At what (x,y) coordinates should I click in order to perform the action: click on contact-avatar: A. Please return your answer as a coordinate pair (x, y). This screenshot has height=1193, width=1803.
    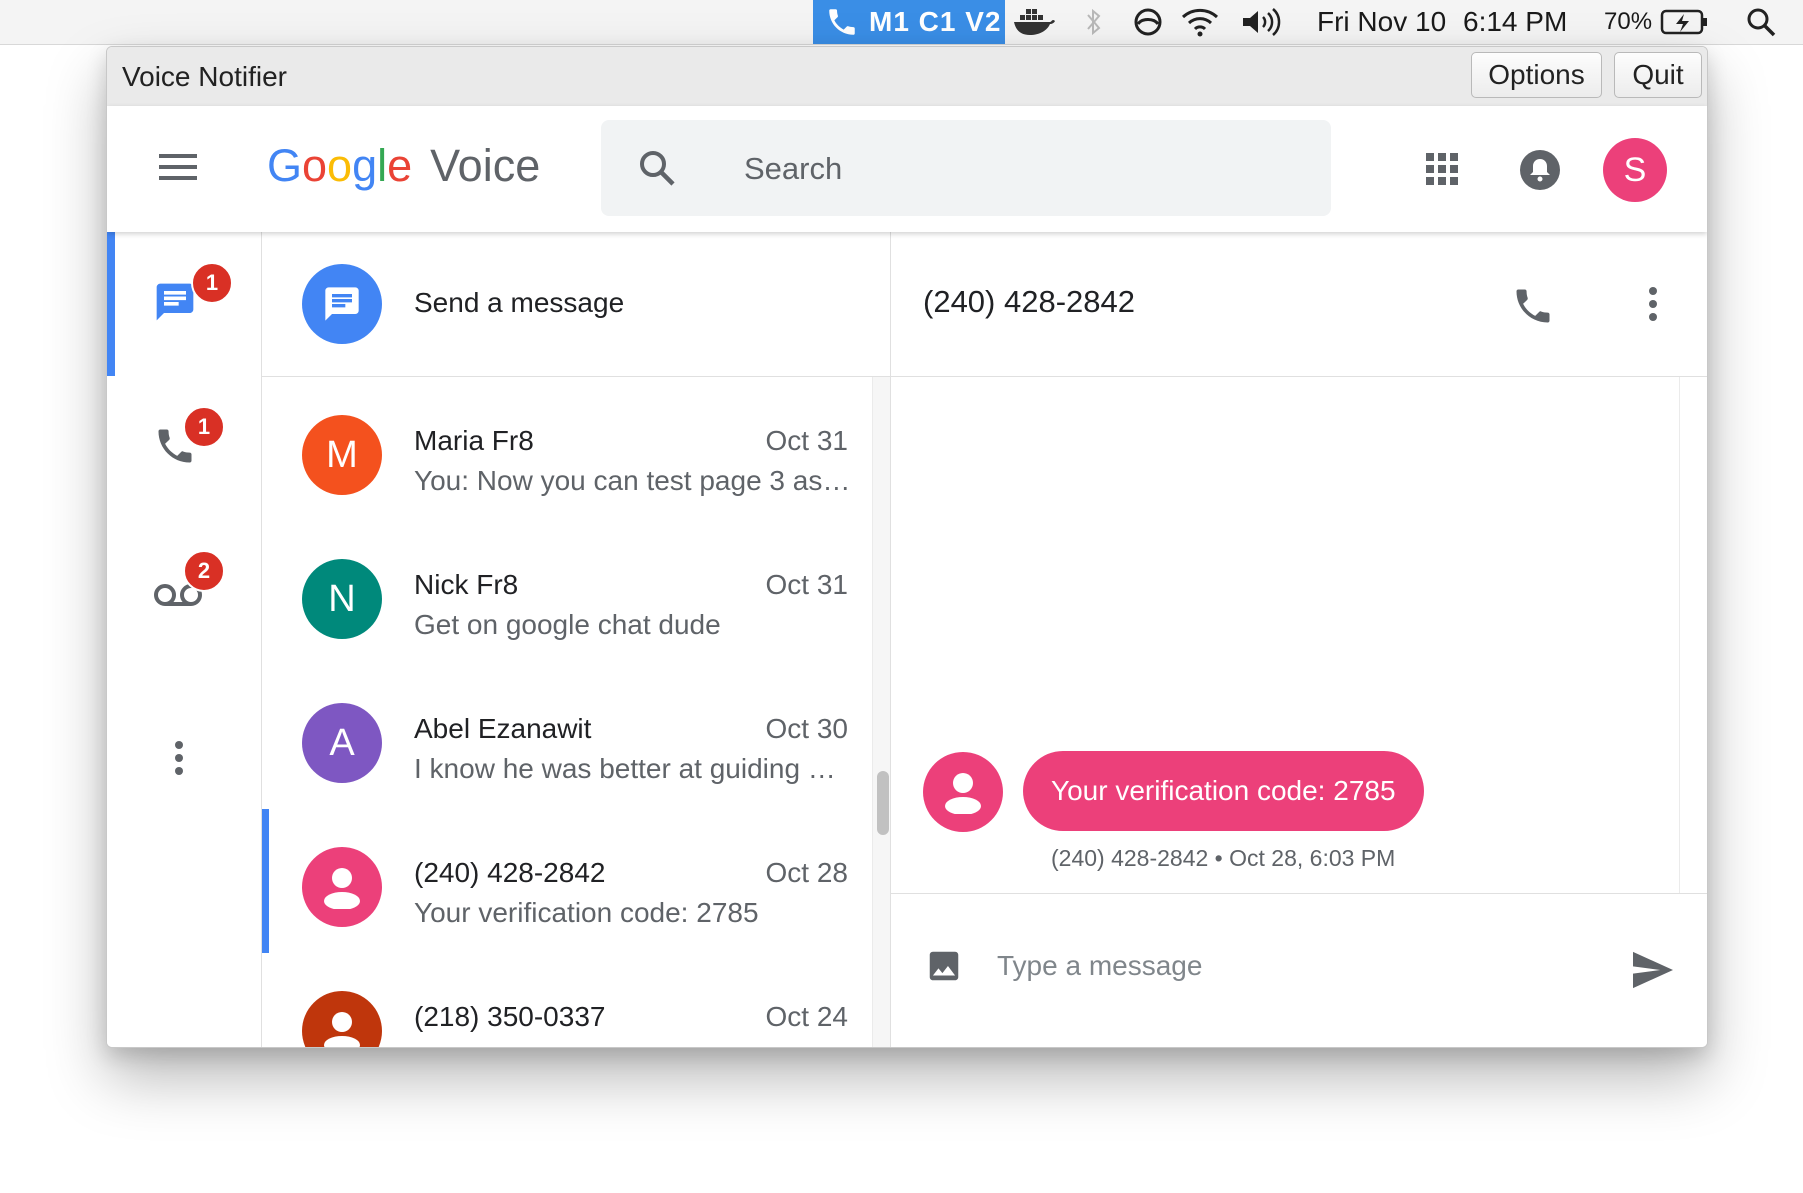
    Looking at the image, I should click on (342, 743).